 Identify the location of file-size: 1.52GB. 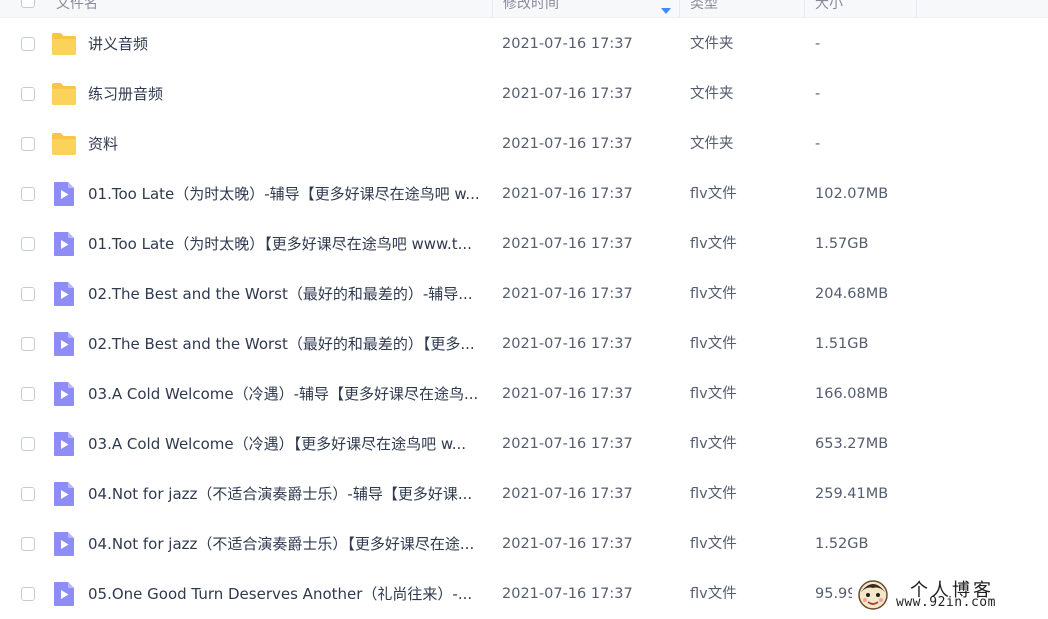
(842, 544).